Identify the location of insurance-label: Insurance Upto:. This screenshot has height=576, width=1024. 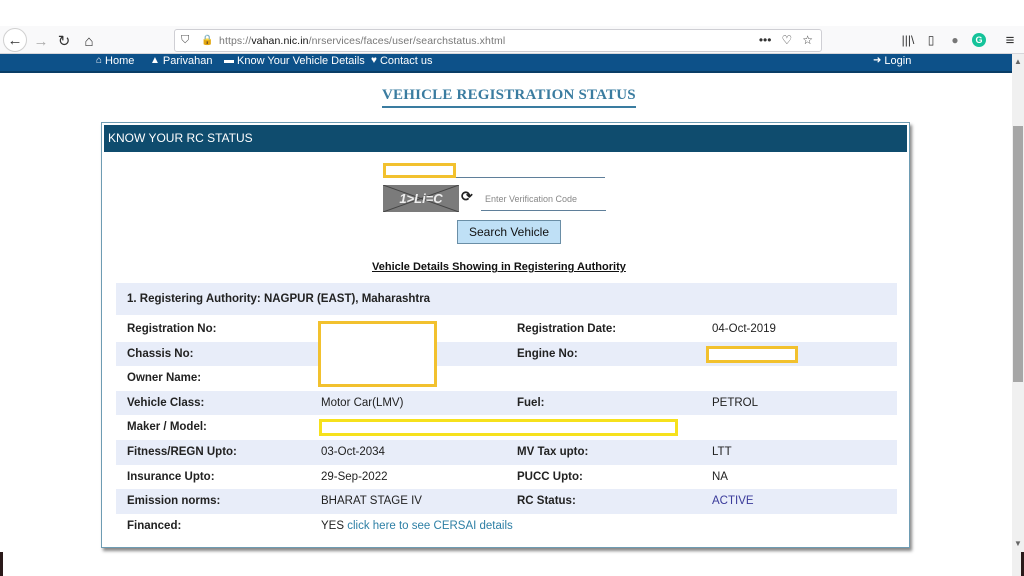
(171, 476).